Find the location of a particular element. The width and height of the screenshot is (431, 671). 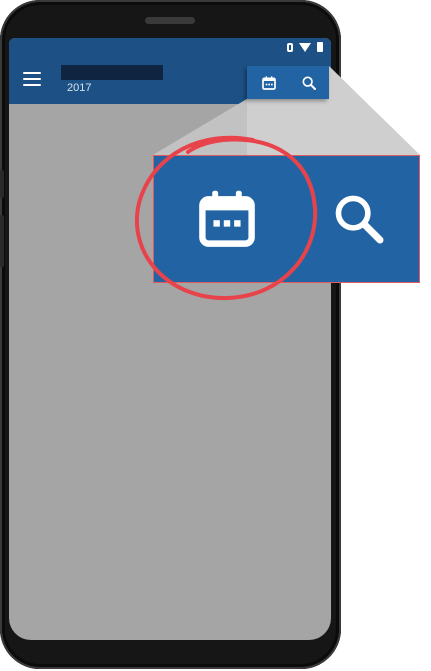

calendar-button is located at coordinates (269, 82).